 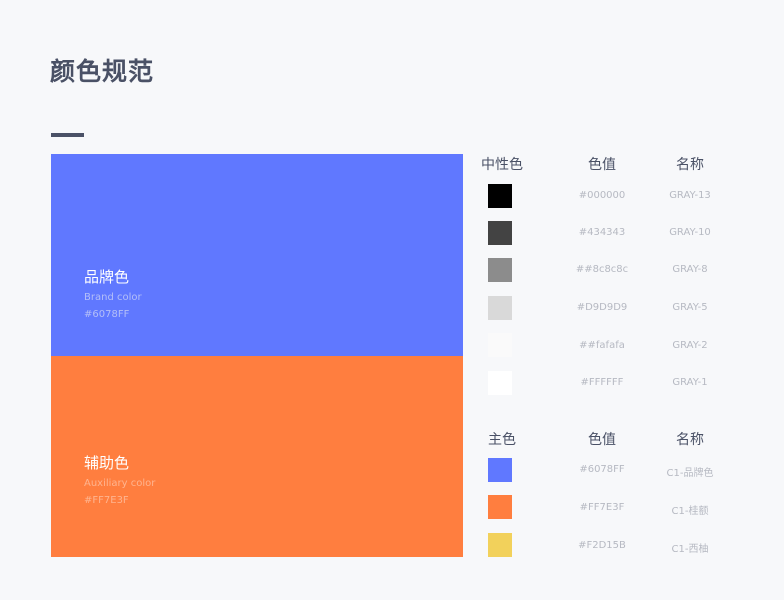 What do you see at coordinates (690, 511) in the screenshot?
I see `main-name-2: C1-桂额` at bounding box center [690, 511].